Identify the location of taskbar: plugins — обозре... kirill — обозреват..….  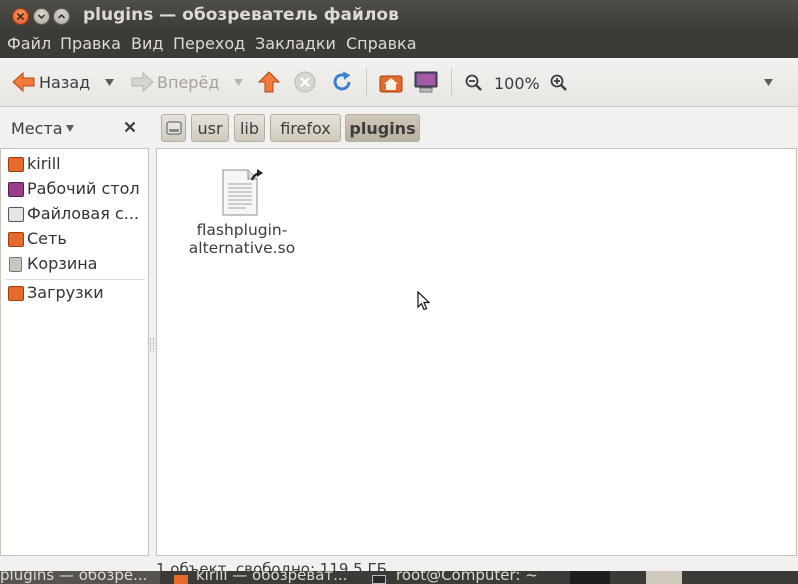
(399, 577).